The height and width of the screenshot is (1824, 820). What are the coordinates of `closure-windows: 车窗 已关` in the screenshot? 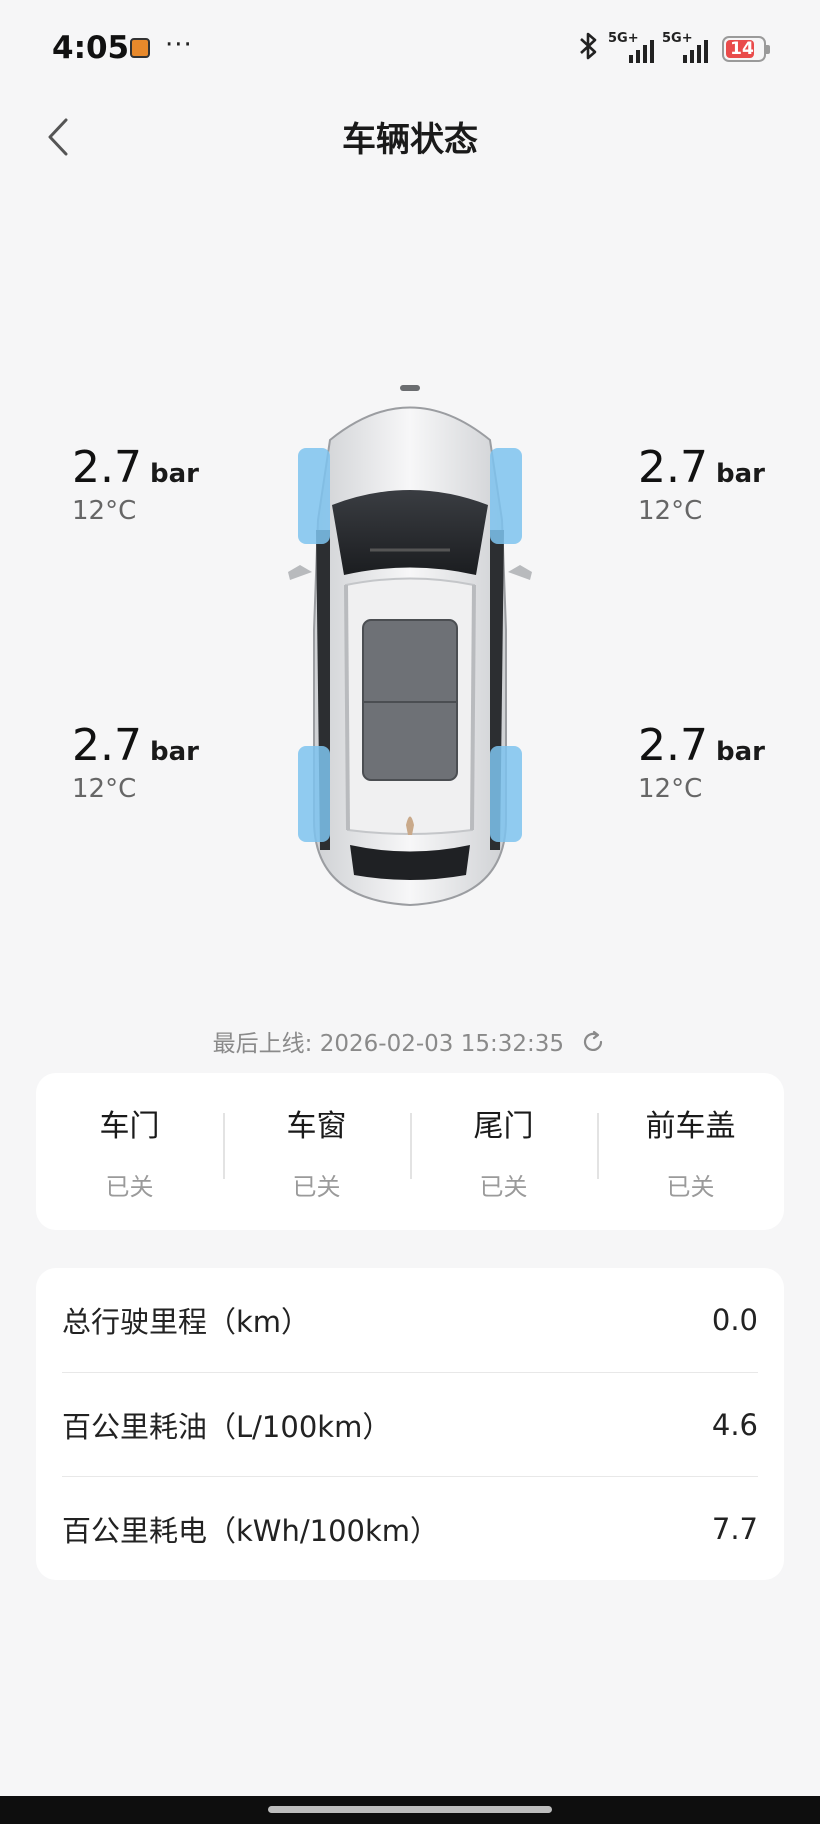 It's located at (316, 1151).